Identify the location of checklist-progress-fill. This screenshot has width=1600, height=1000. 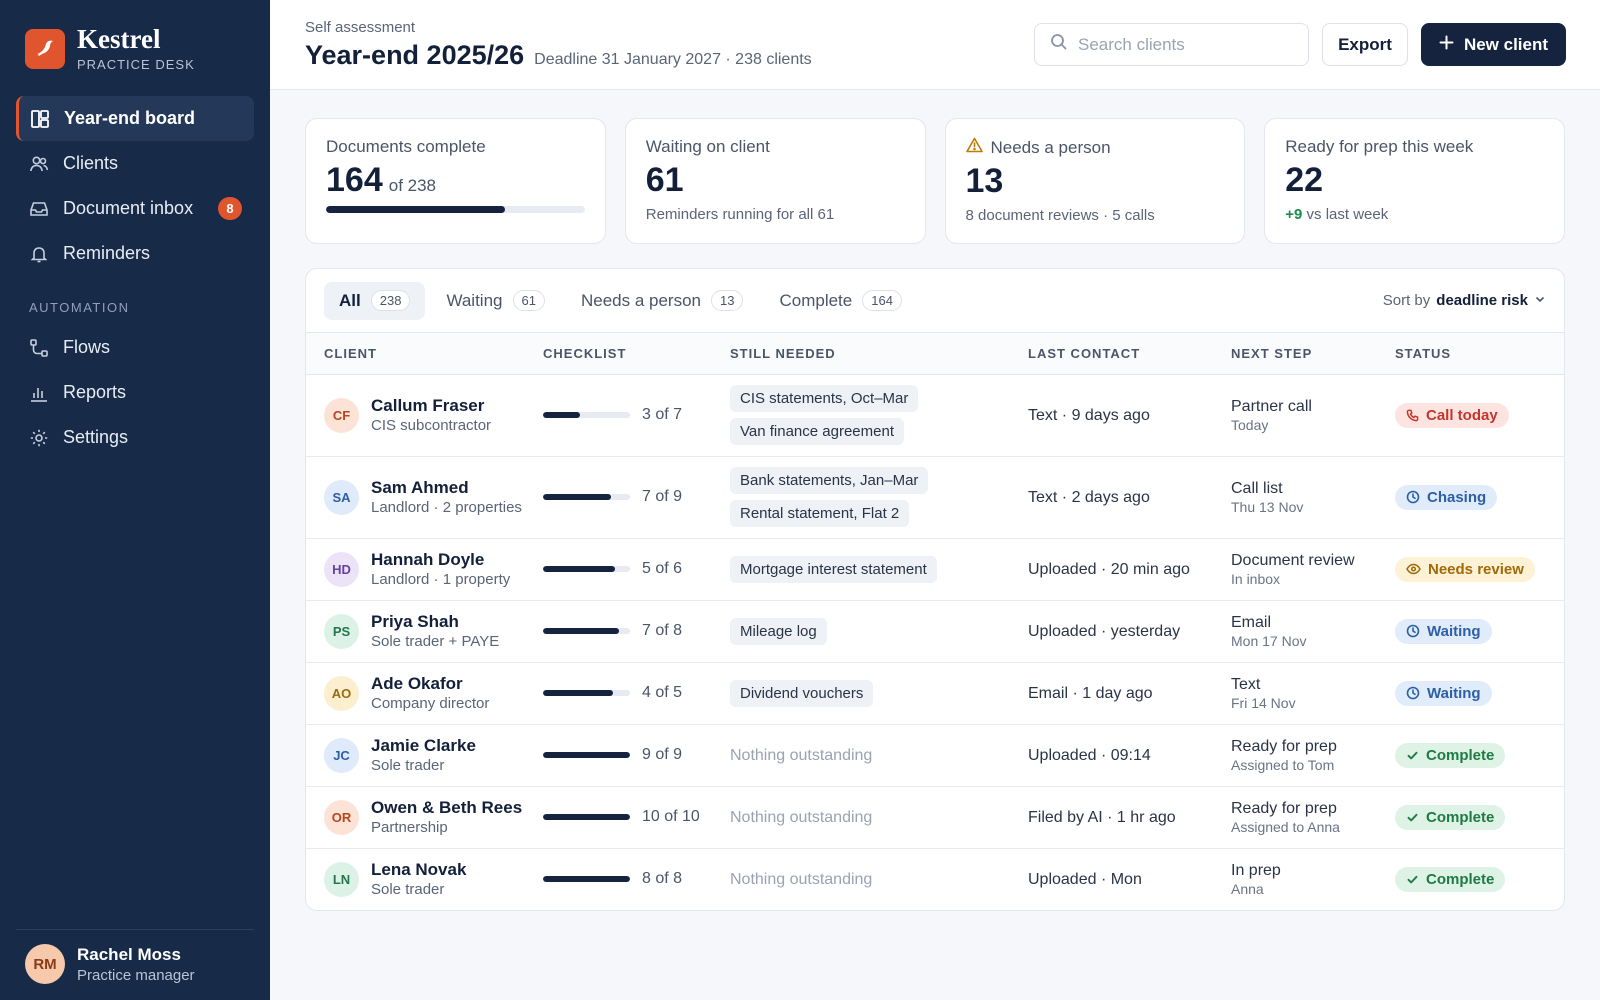
(586, 879).